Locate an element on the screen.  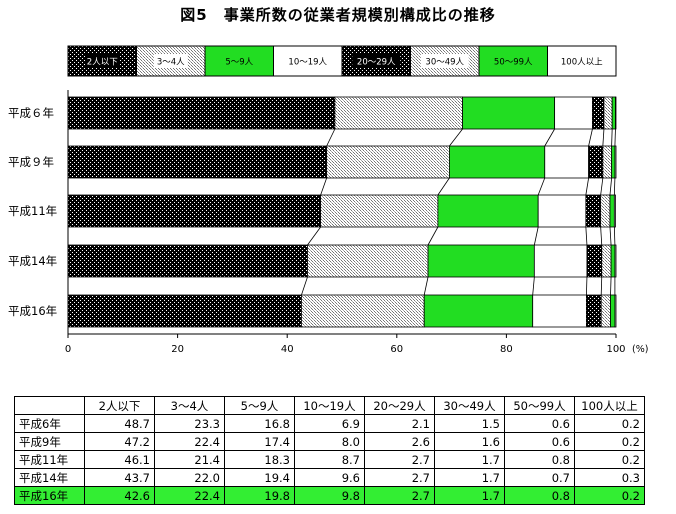
table-row: 平成6年 48.7 23.3 16.8 6.9 2.1 1.5 0.6 0.2 is located at coordinates (329, 423).